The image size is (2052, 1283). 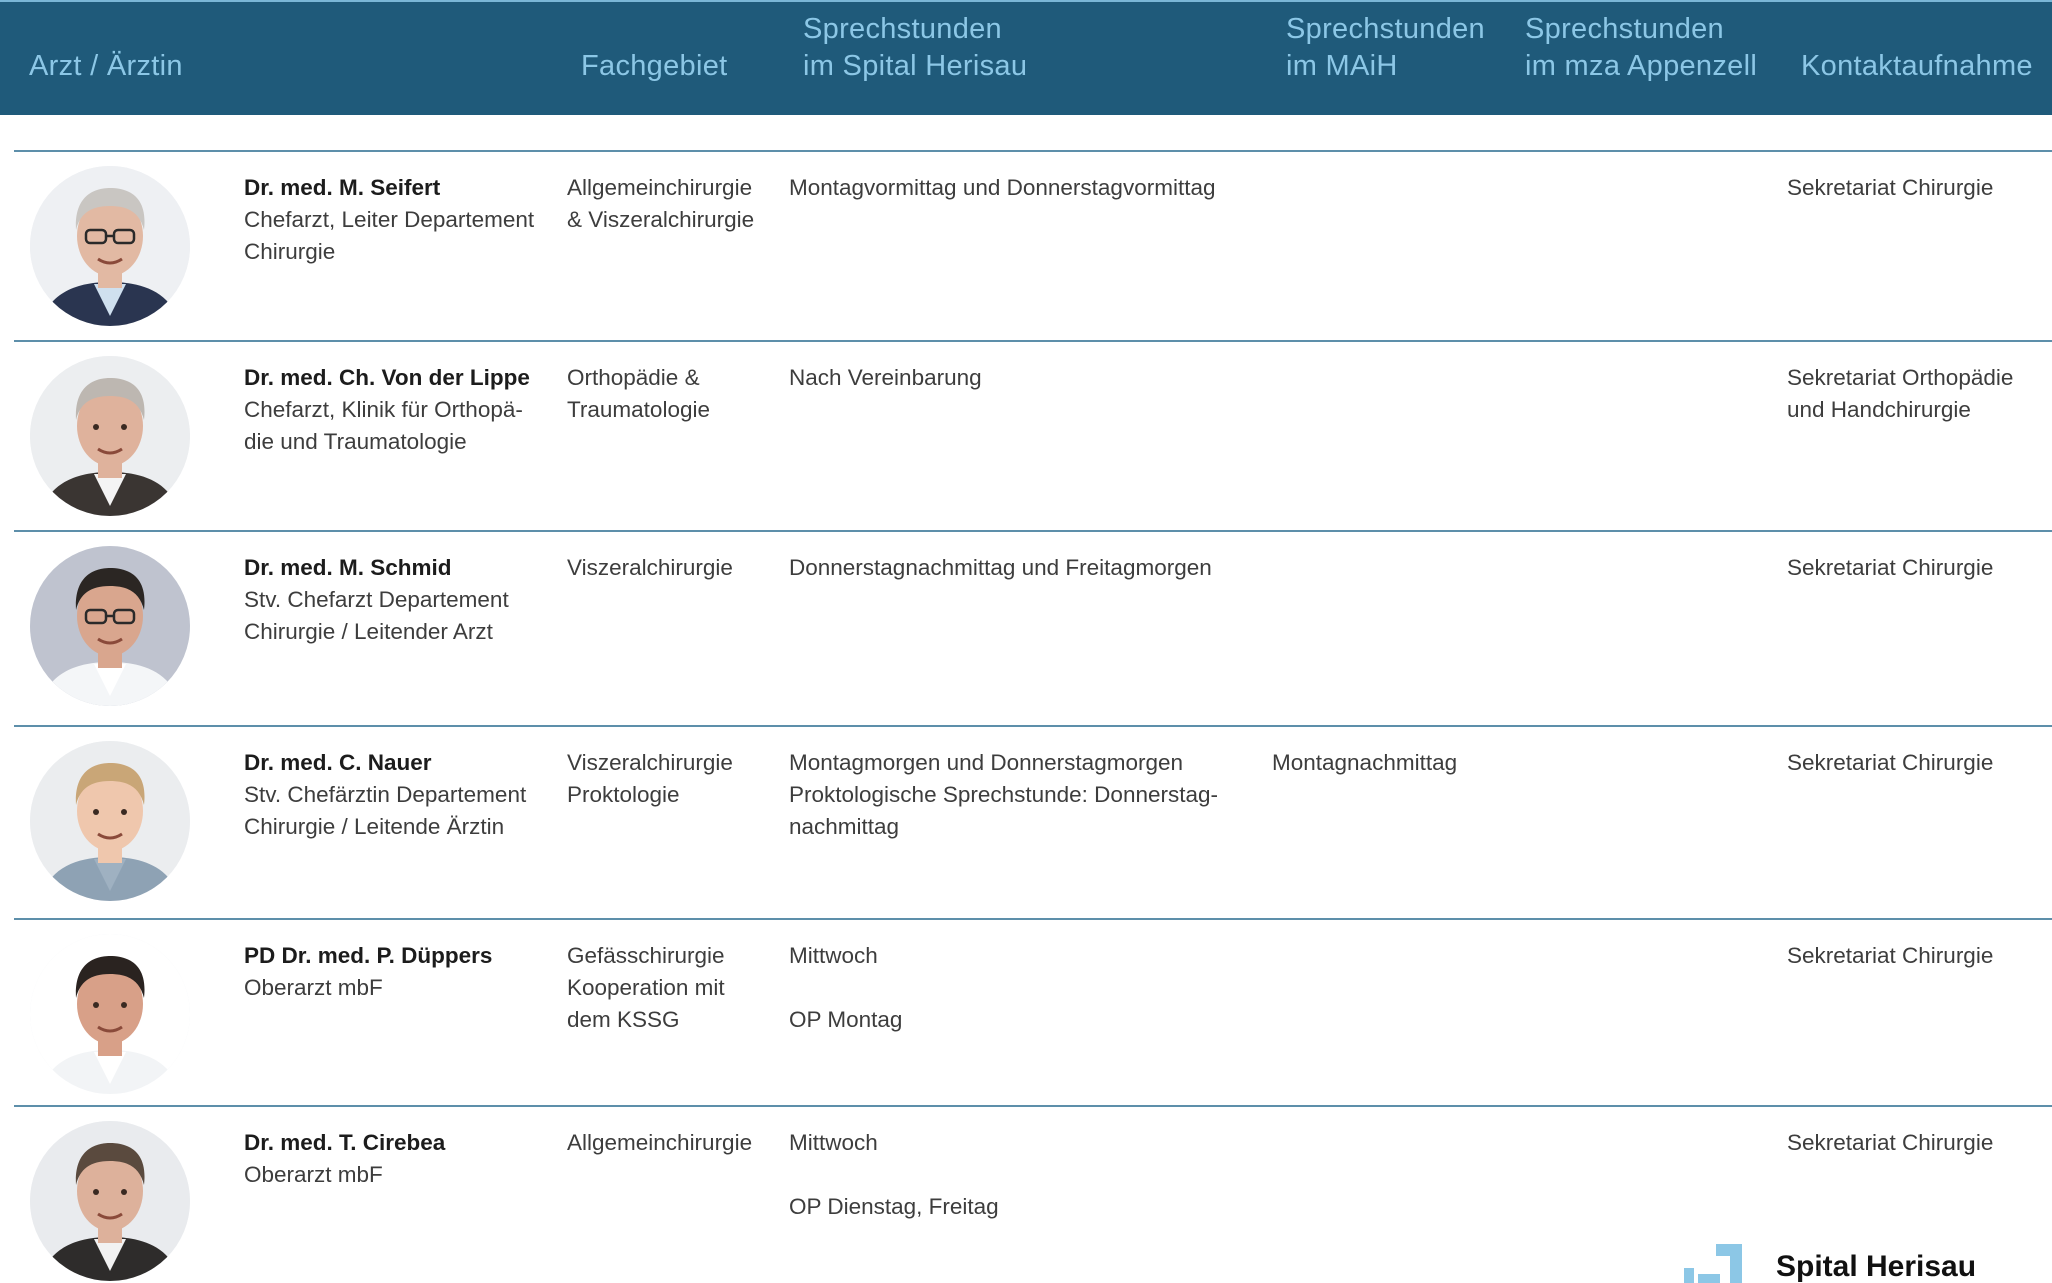 I want to click on herisau-hours-cell: Mittwoch OP Dienstag, Freitag, so click(x=894, y=1175).